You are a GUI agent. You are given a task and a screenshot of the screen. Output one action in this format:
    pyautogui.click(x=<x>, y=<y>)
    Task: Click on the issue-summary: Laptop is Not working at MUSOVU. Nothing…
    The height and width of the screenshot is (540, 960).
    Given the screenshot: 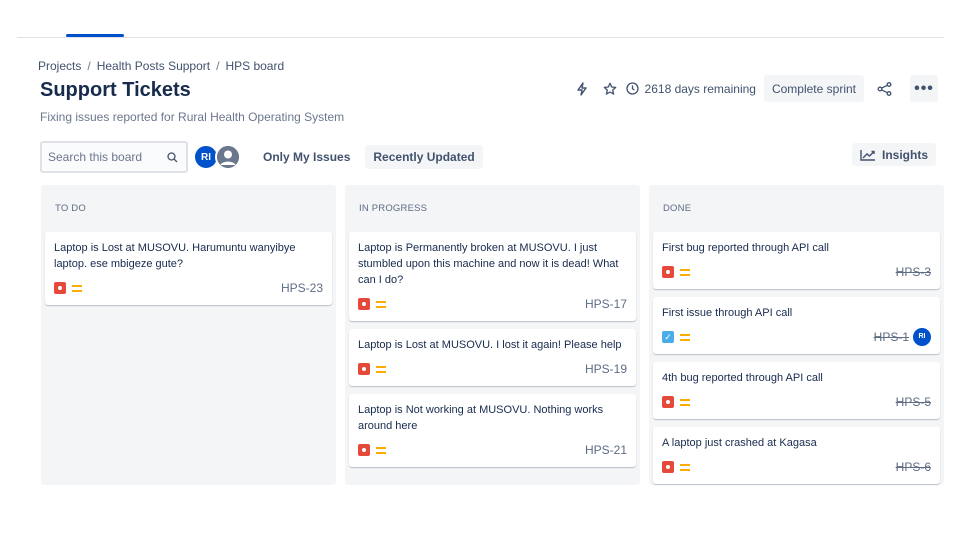 What is the action you would take?
    pyautogui.click(x=481, y=418)
    